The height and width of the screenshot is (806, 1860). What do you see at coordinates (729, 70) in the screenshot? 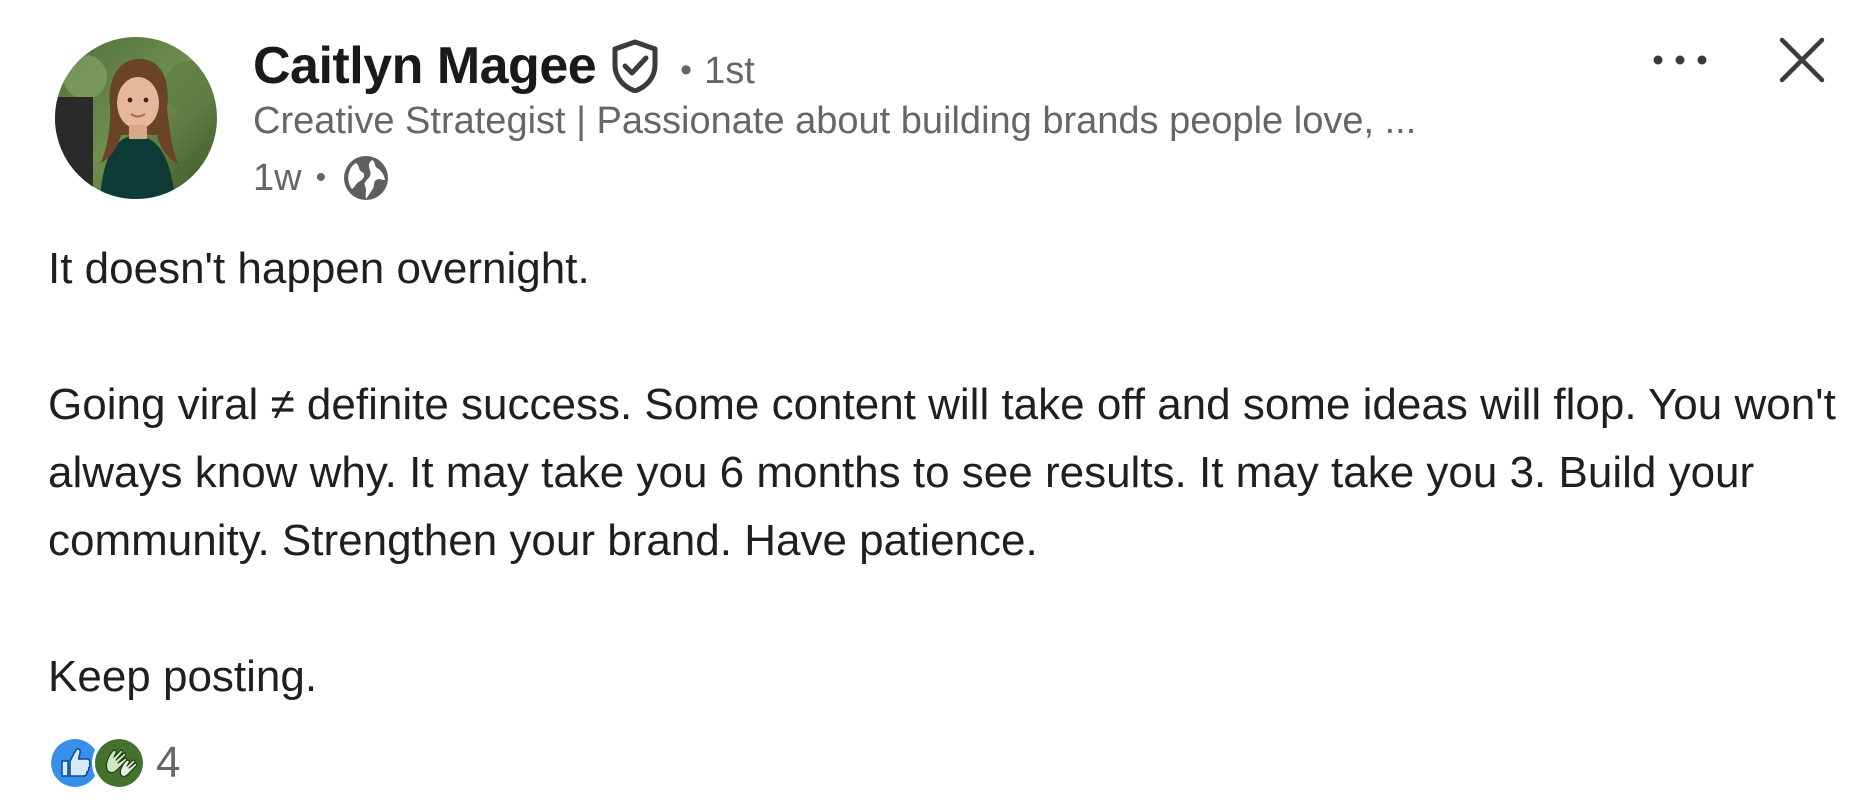
I see `connection-degree: 1st` at bounding box center [729, 70].